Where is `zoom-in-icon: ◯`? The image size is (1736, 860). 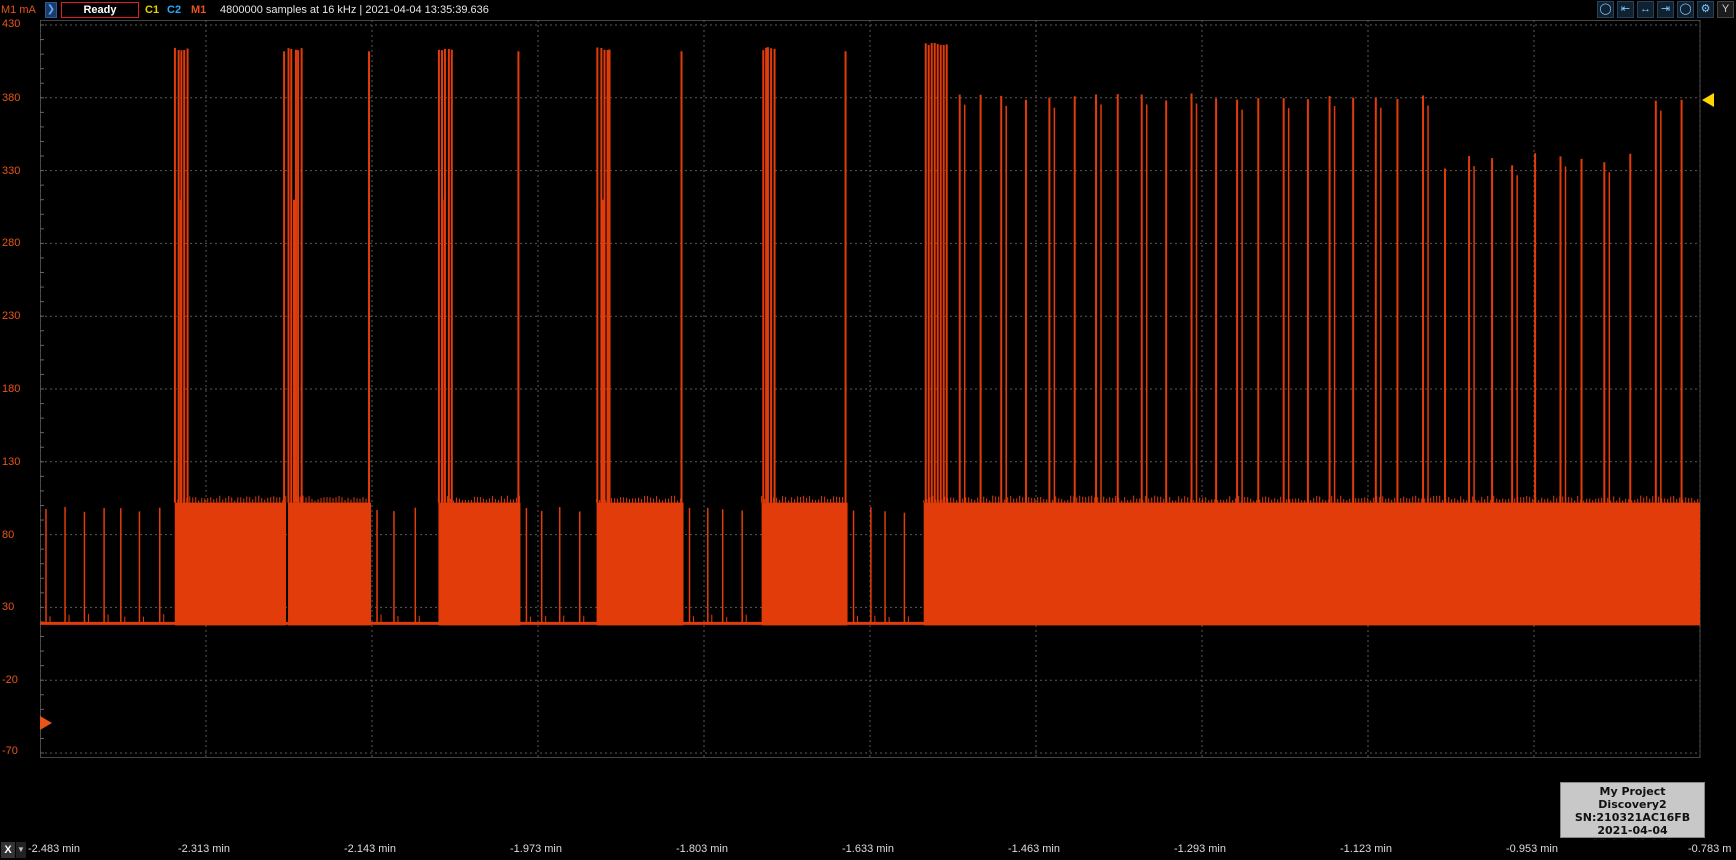
zoom-in-icon: ◯ is located at coordinates (1605, 9).